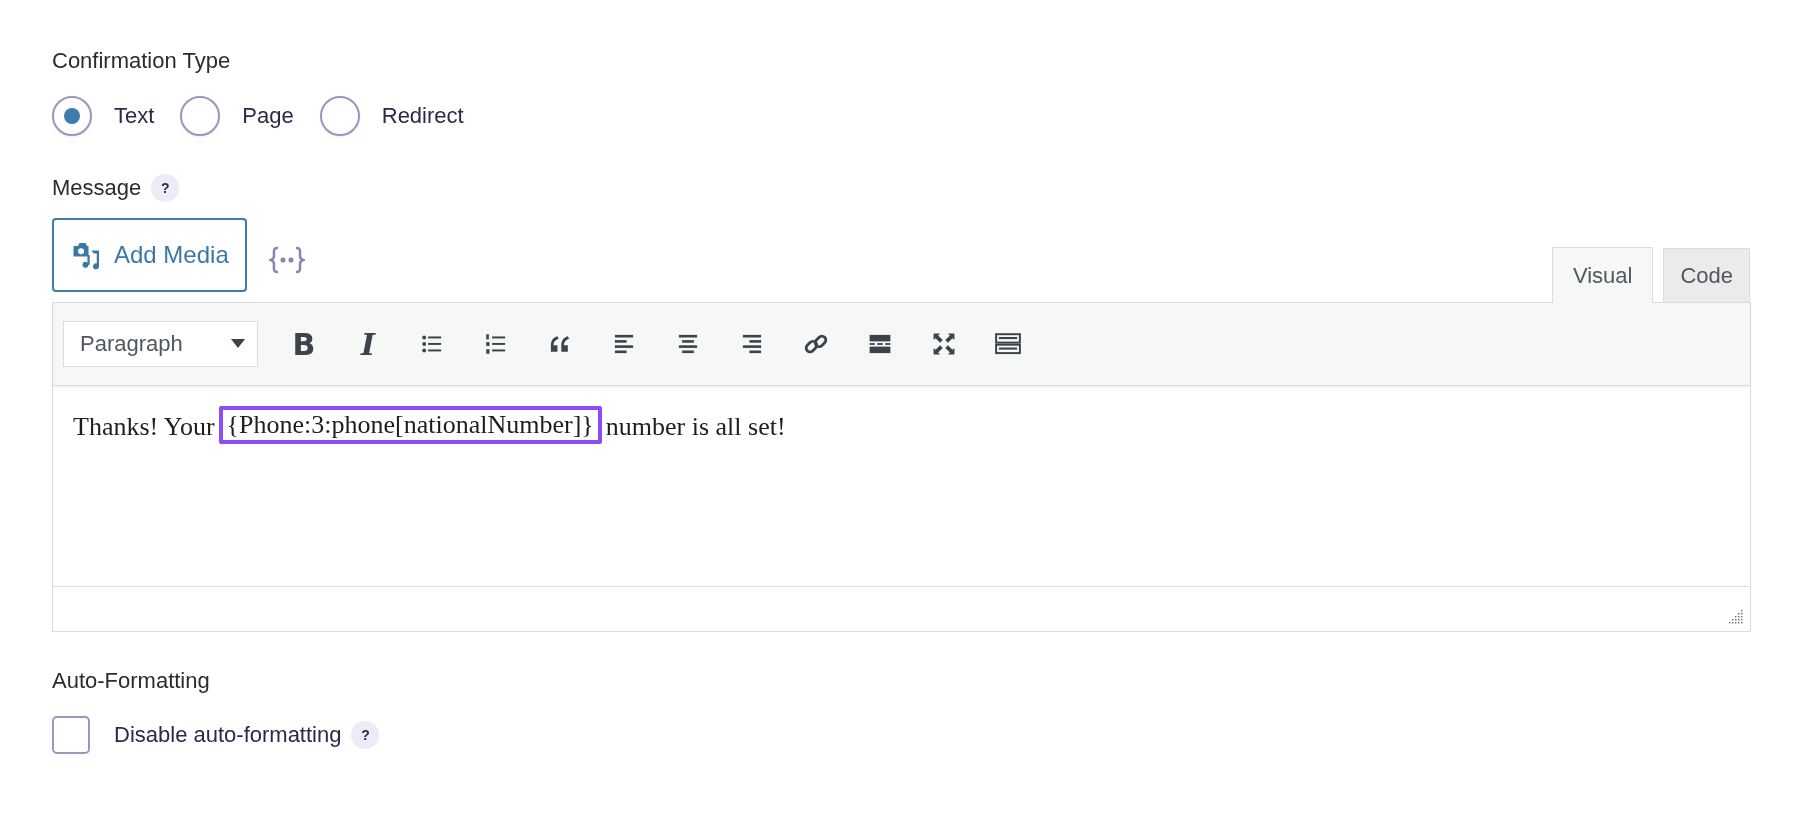  I want to click on editor-tab: Code, so click(1706, 275).